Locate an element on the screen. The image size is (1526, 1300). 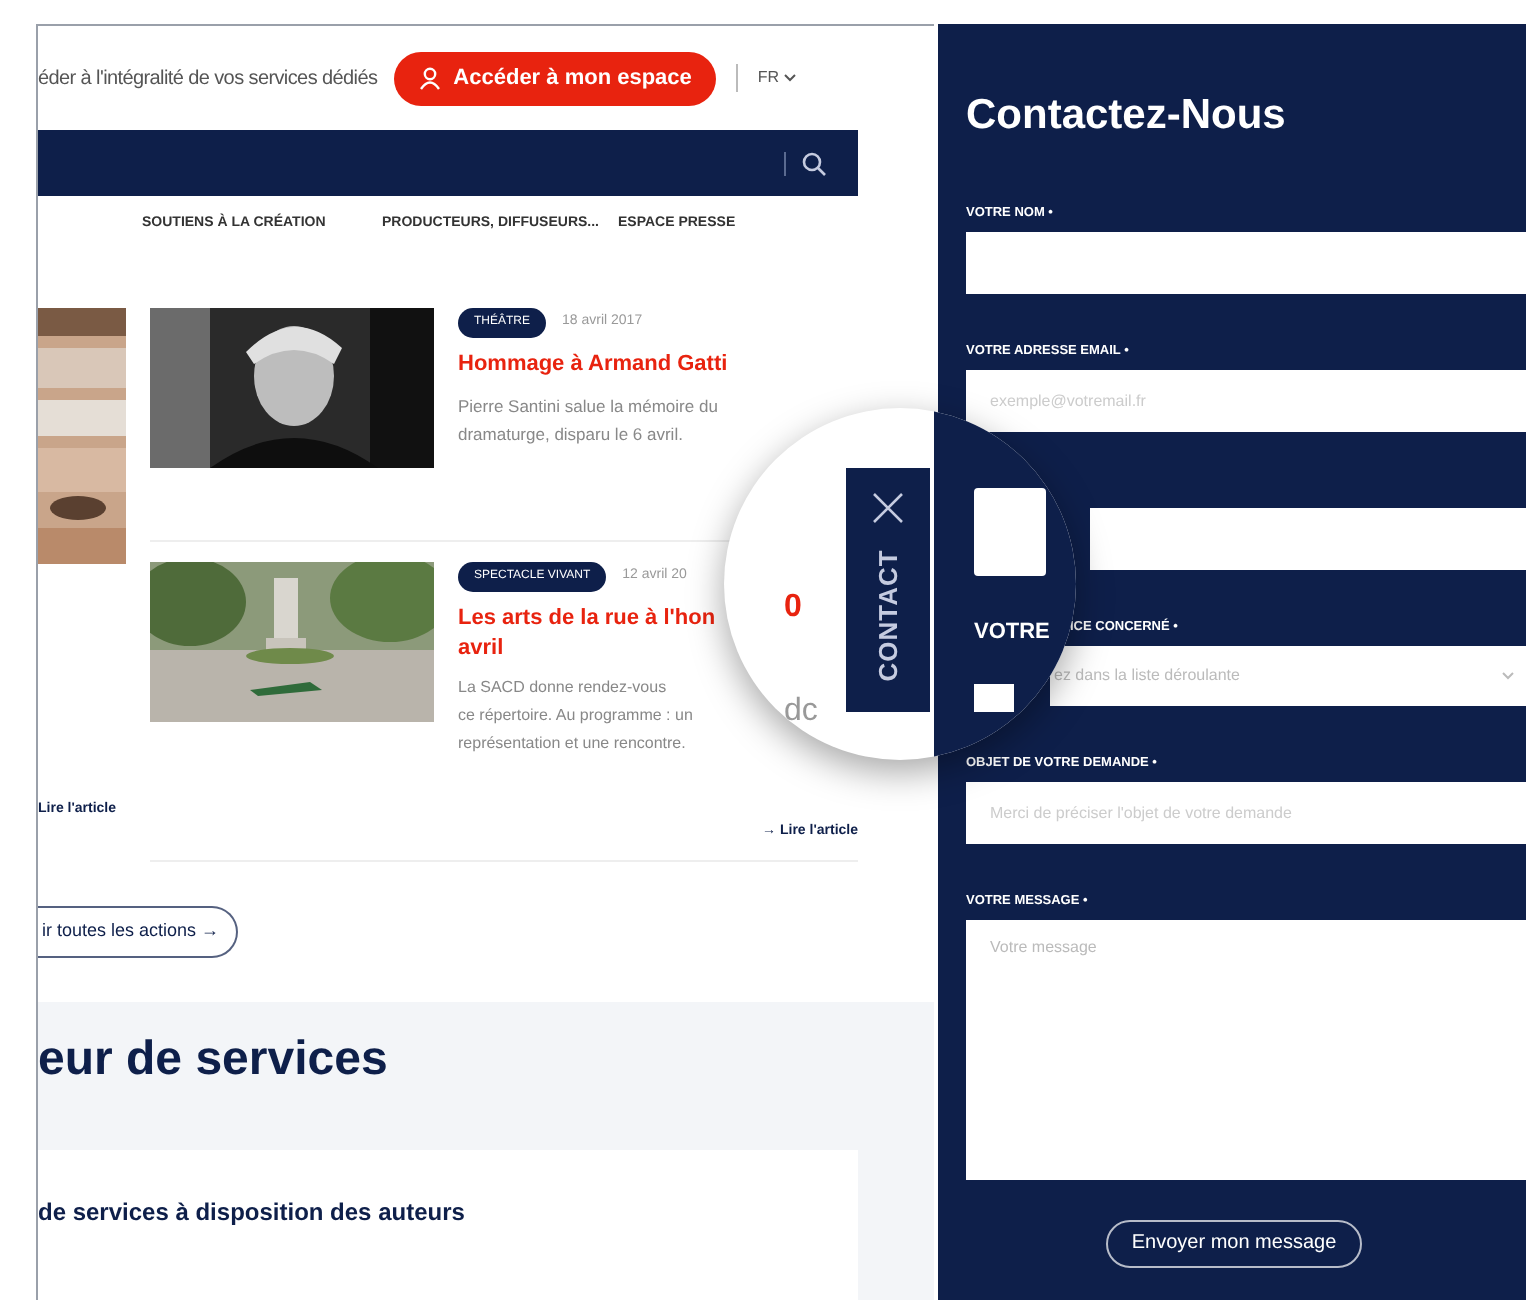
panel-title: Contactez-Nous is located at coordinates (1127, 116).